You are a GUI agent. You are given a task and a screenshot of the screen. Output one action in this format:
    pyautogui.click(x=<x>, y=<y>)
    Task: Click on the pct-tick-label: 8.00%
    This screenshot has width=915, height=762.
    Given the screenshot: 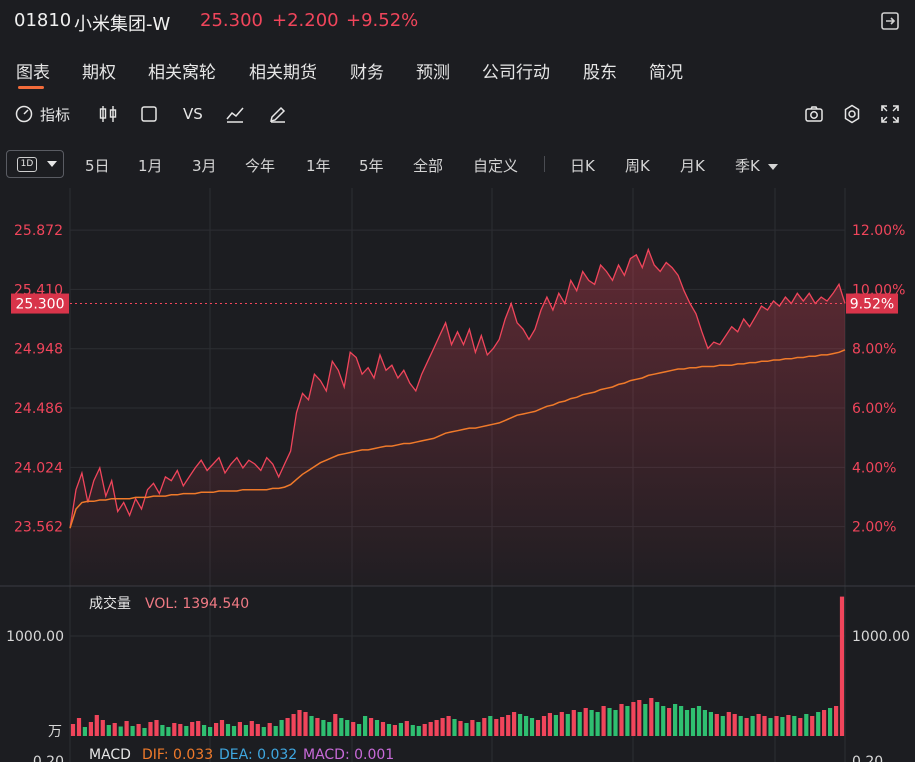 What is the action you would take?
    pyautogui.click(x=874, y=350)
    